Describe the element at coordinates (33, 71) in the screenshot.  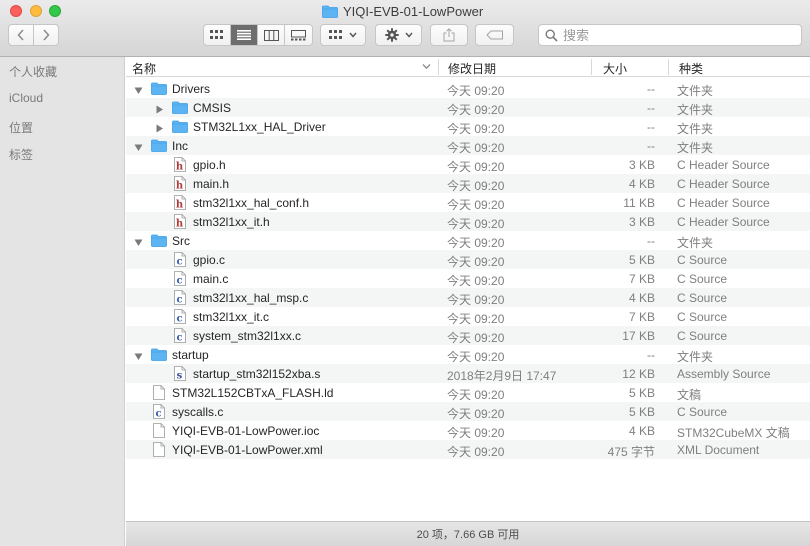
I see `sidebar-item-favorites: 个人收藏` at that location.